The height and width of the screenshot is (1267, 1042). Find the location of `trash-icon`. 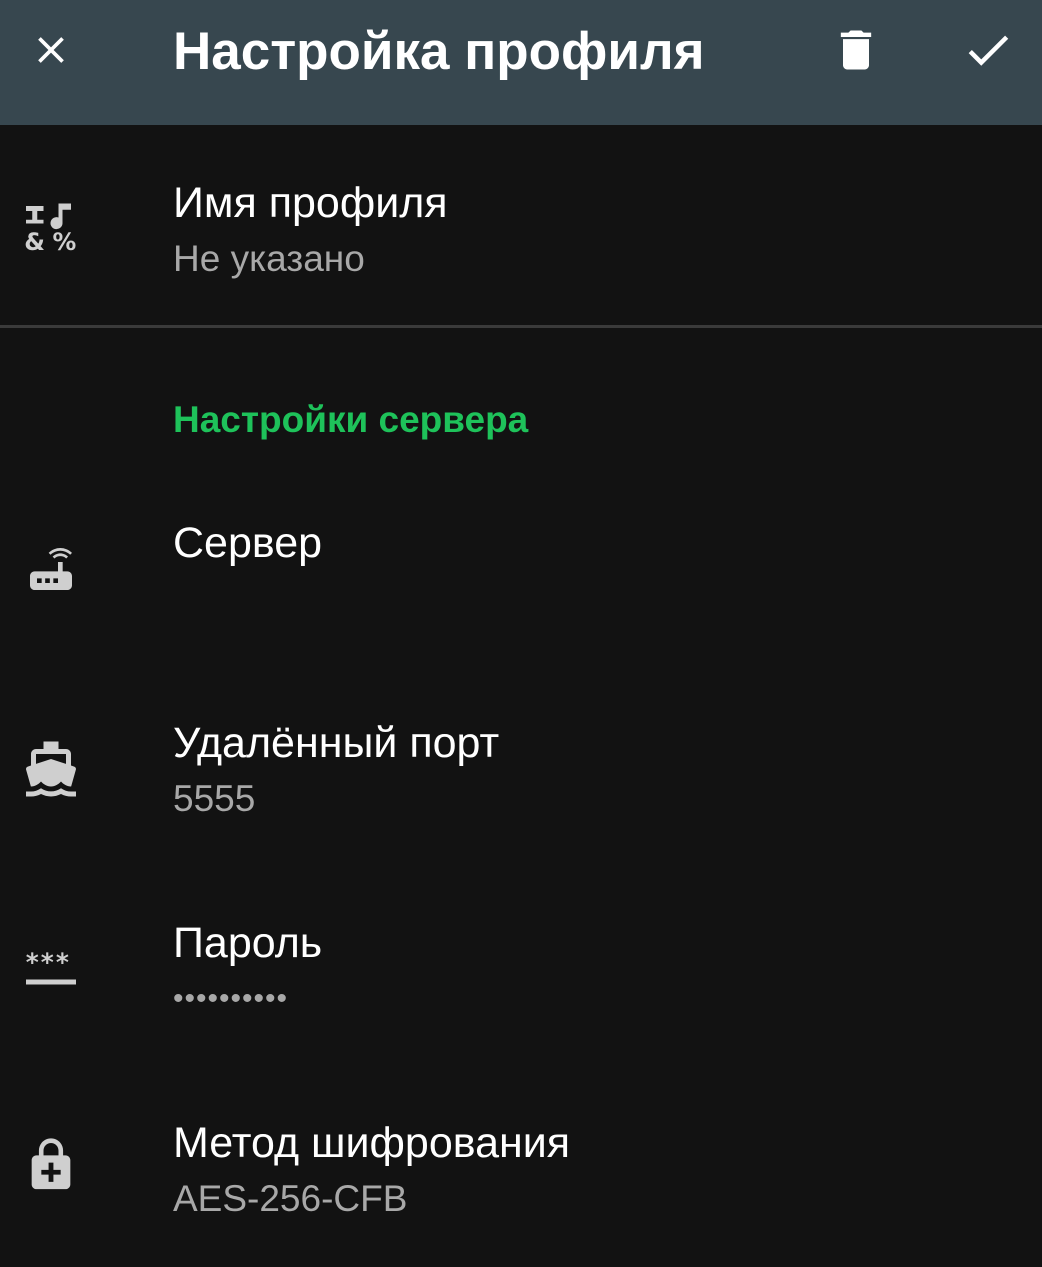

trash-icon is located at coordinates (856, 50).